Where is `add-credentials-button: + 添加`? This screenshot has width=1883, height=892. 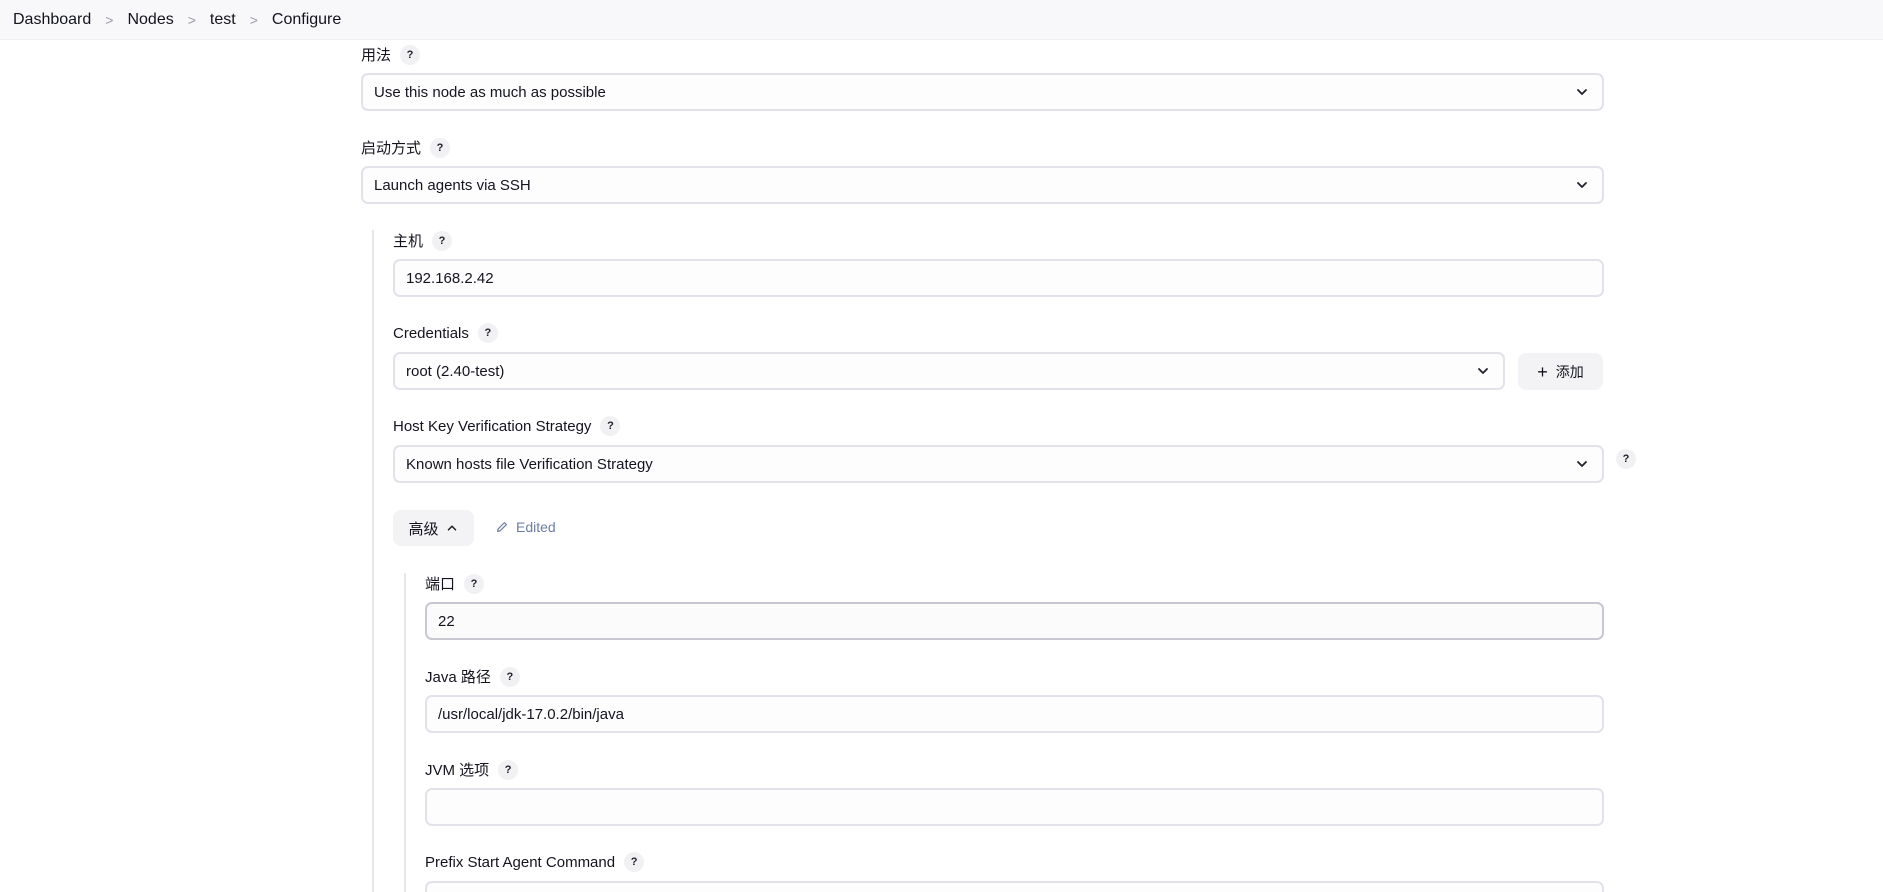 add-credentials-button: + 添加 is located at coordinates (1560, 371).